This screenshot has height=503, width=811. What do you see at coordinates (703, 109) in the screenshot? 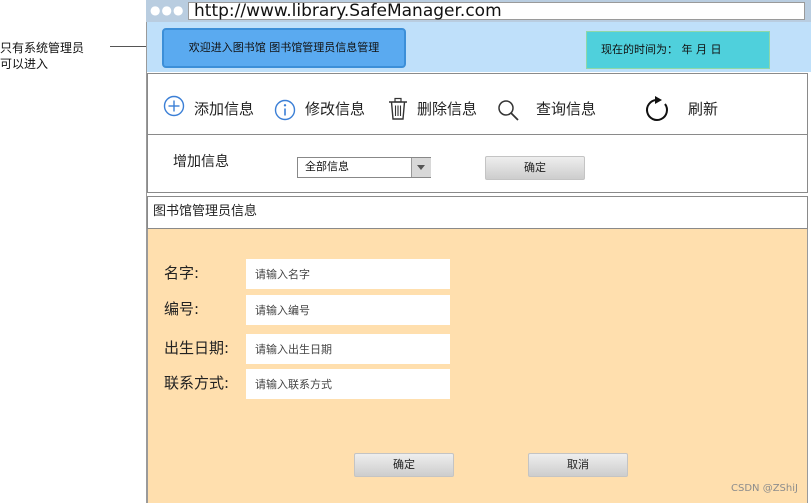
I see `refresh-button: 刷新` at bounding box center [703, 109].